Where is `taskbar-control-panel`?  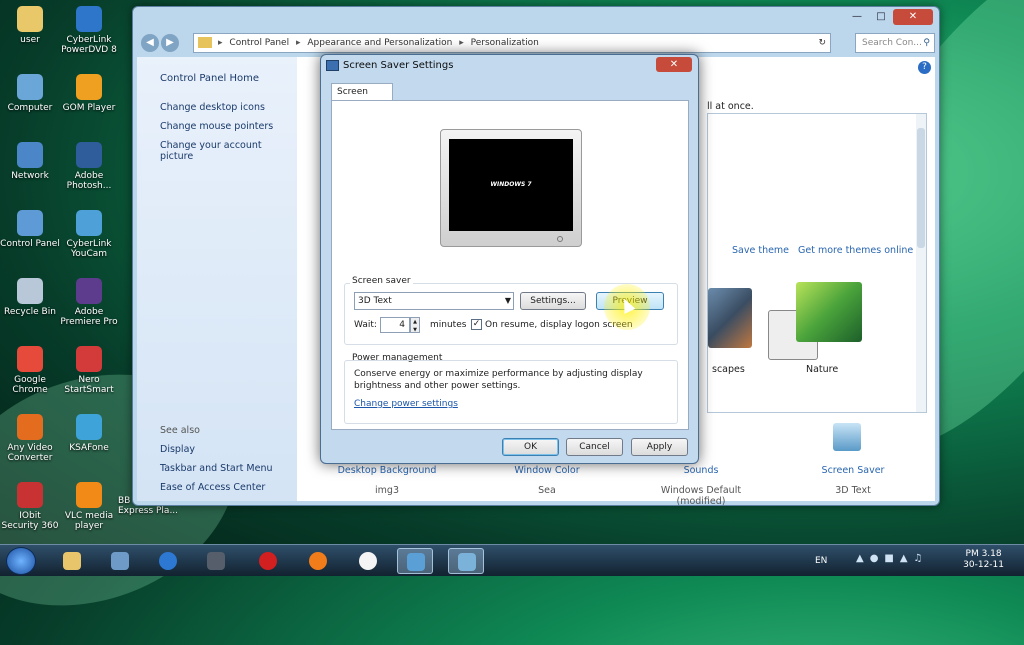
taskbar-control-panel is located at coordinates (415, 561).